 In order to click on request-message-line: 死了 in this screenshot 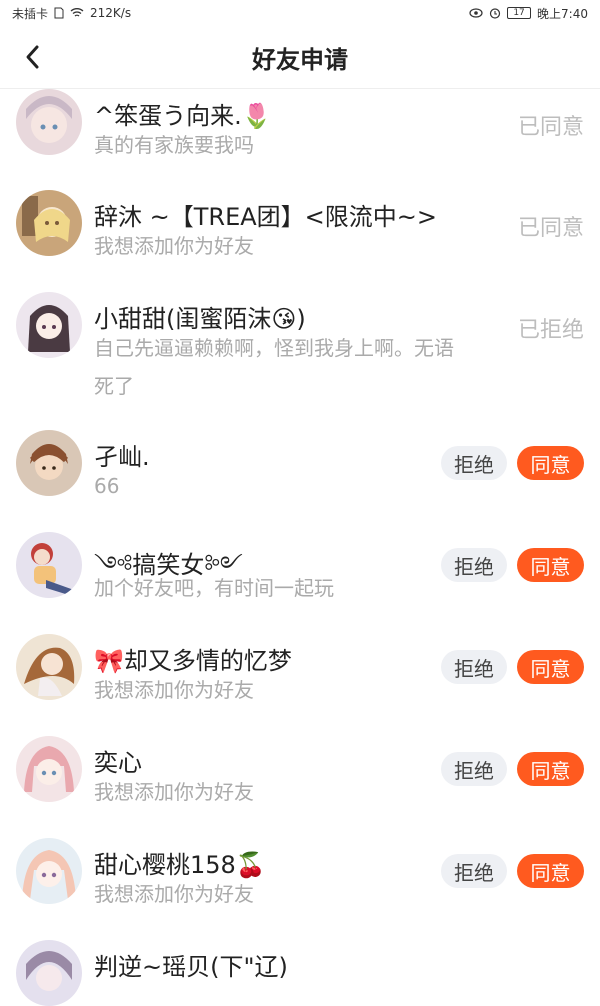, I will do `click(114, 386)`.